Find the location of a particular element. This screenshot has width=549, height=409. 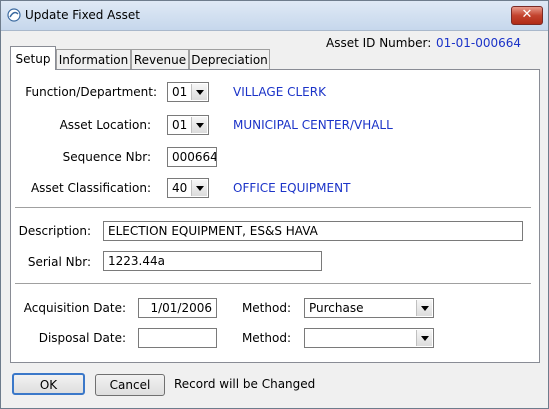

serial-nbr-label: Serial Nbr: is located at coordinates (59, 262).